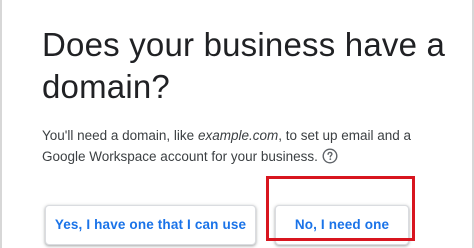  Describe the element at coordinates (120, 135) in the screenshot. I see `description-before: You'll need a domain, like` at that location.